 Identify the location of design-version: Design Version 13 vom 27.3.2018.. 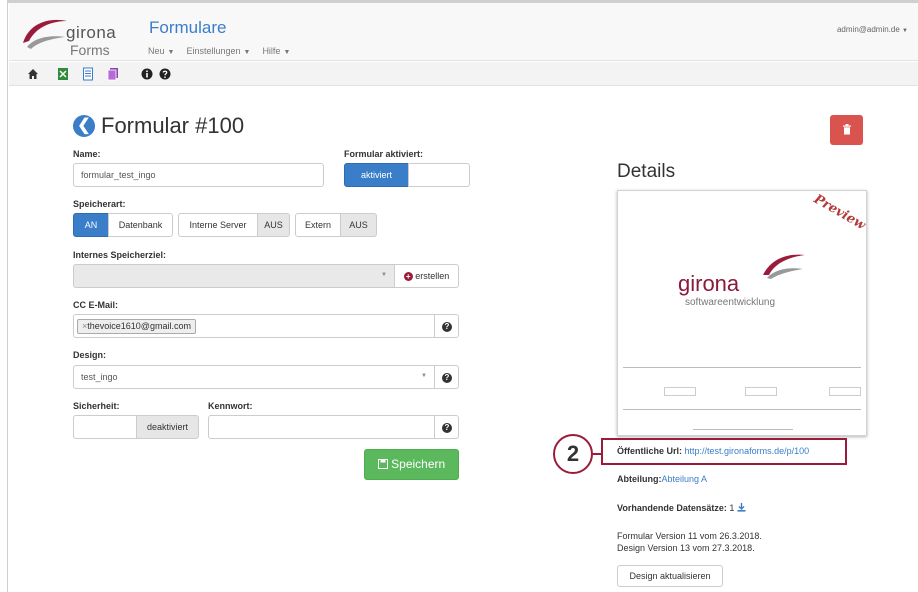
(686, 548).